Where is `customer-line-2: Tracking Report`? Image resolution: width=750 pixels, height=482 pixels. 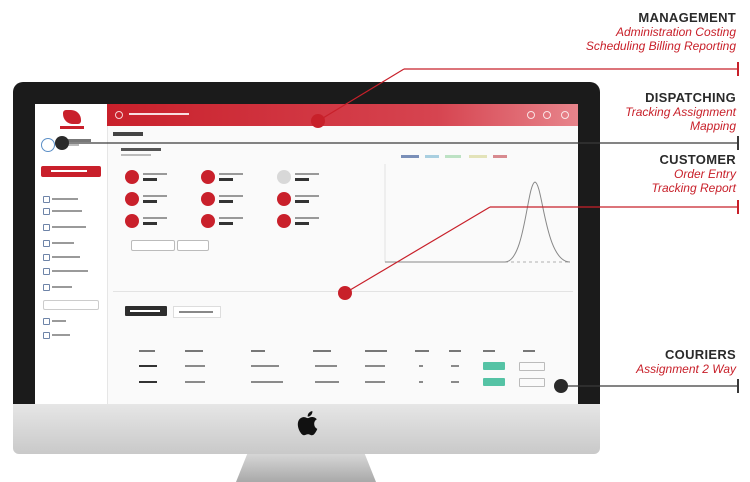
customer-line-2: Tracking Report is located at coordinates (693, 188).